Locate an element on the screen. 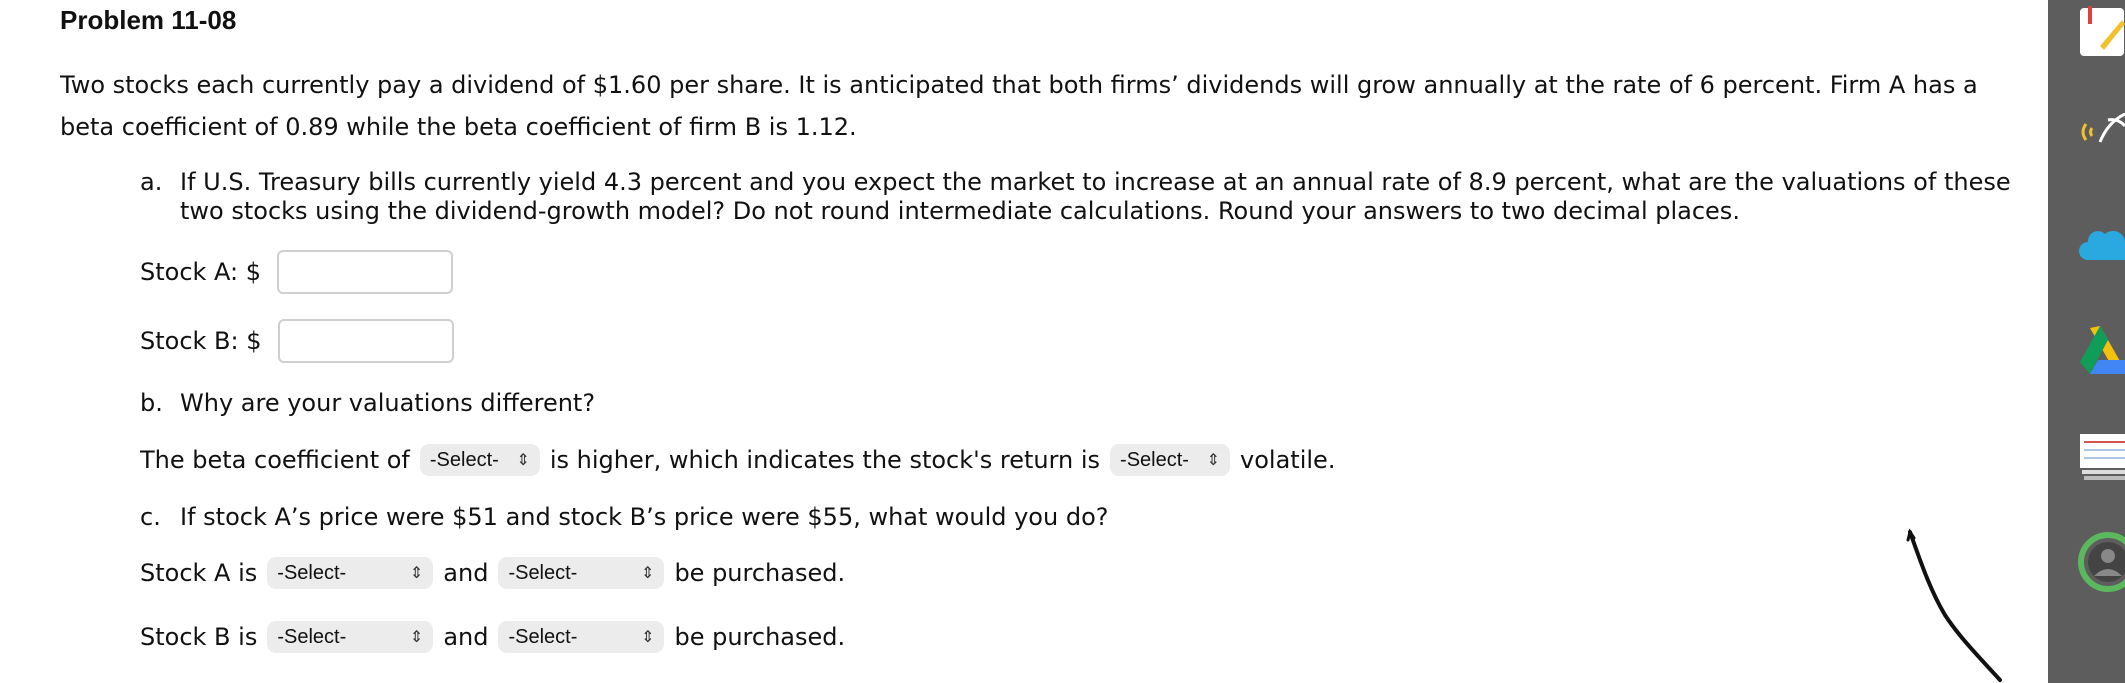 The image size is (2125, 683). stock-b-purchase-value: -Select- is located at coordinates (543, 636).